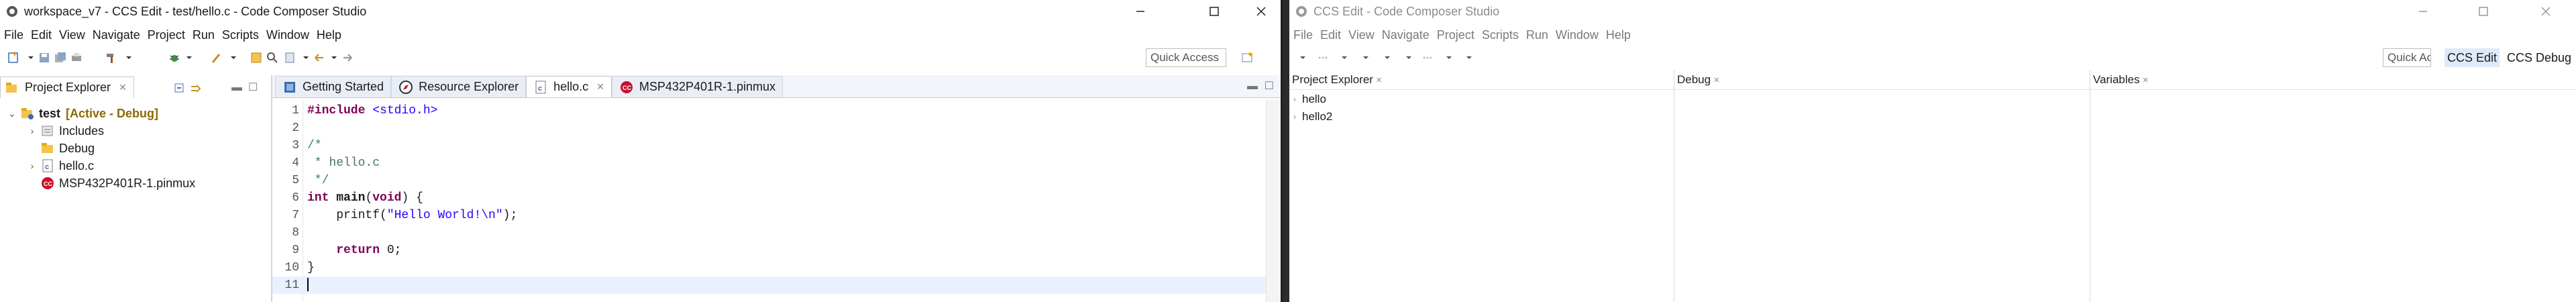 This screenshot has height=302, width=2576. What do you see at coordinates (459, 87) in the screenshot?
I see `tab-resource-explorer: Resource Explorer` at bounding box center [459, 87].